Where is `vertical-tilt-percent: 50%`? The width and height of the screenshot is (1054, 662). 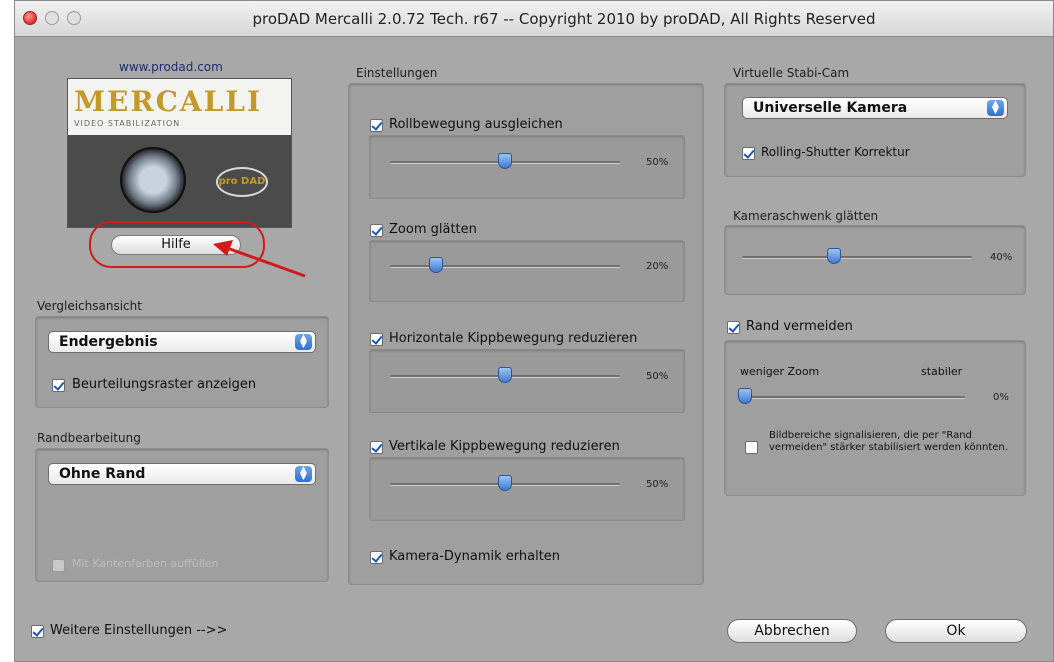
vertical-tilt-percent: 50% is located at coordinates (657, 484).